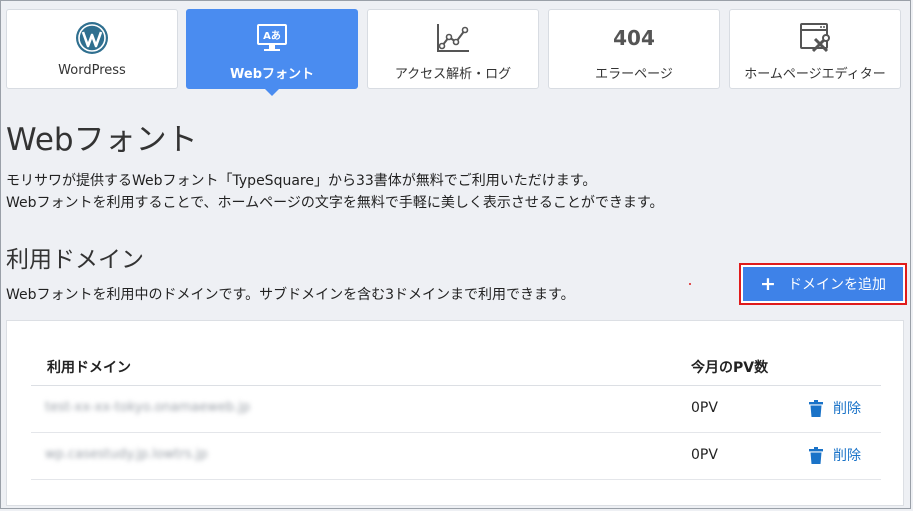 This screenshot has width=913, height=511. Describe the element at coordinates (92, 70) in the screenshot. I see `tab-wordpress-label: WordPress` at that location.